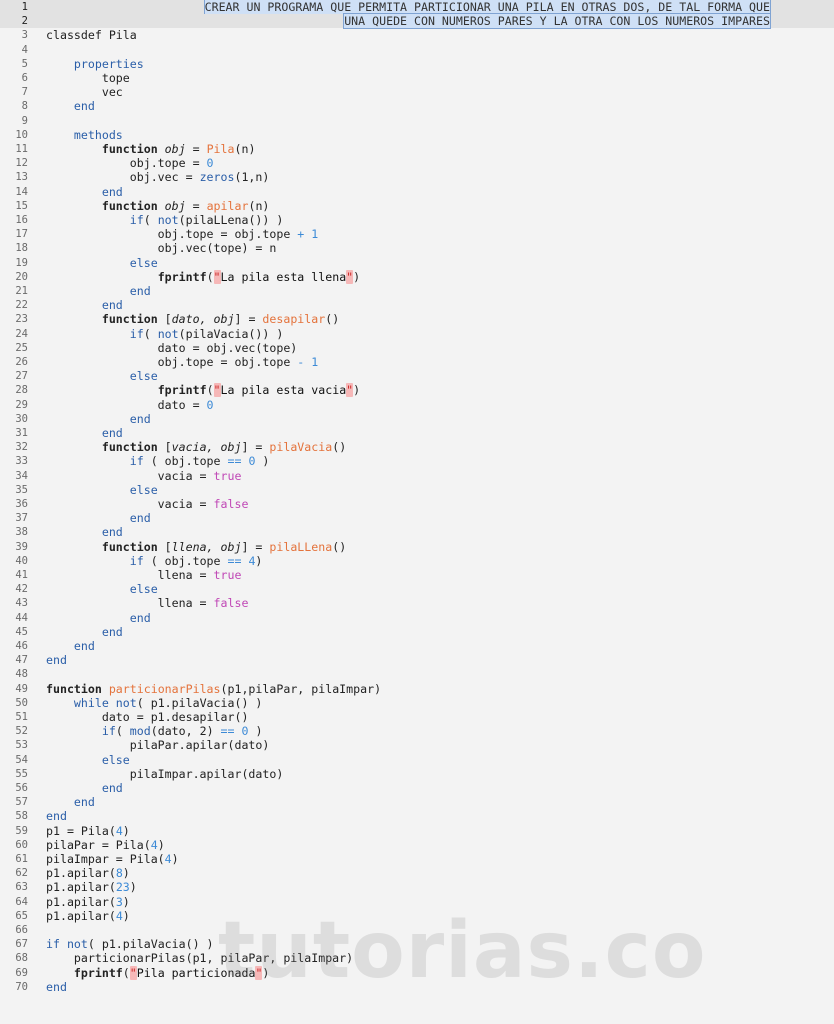 This screenshot has height=1024, width=834. What do you see at coordinates (417, 163) in the screenshot?
I see `code-line: 12 obj.tope = 0` at bounding box center [417, 163].